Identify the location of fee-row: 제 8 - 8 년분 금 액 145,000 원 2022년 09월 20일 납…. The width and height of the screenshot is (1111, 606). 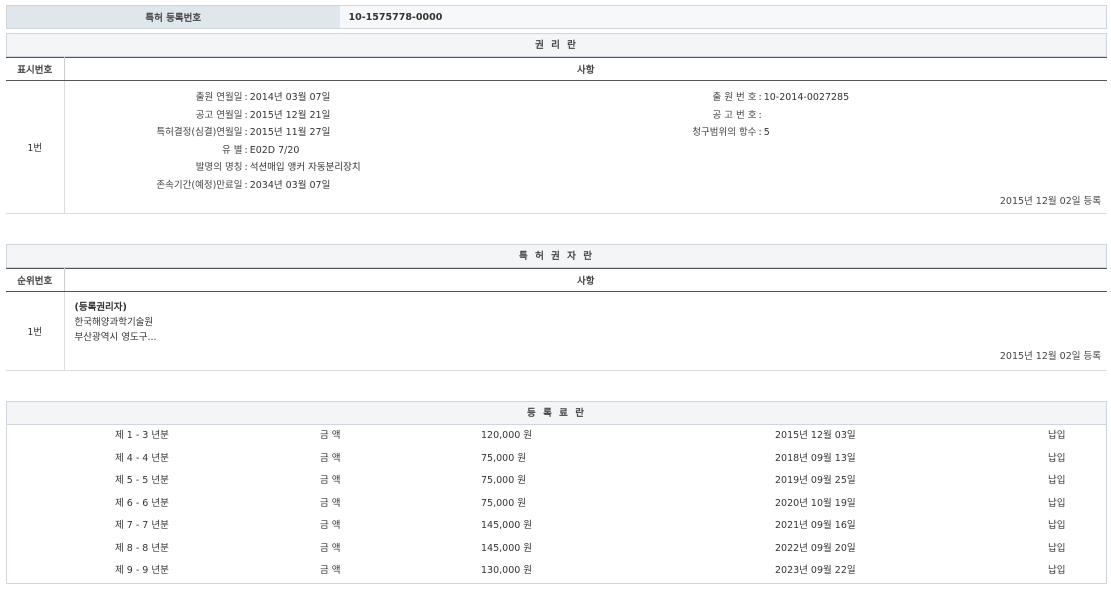
(556, 549).